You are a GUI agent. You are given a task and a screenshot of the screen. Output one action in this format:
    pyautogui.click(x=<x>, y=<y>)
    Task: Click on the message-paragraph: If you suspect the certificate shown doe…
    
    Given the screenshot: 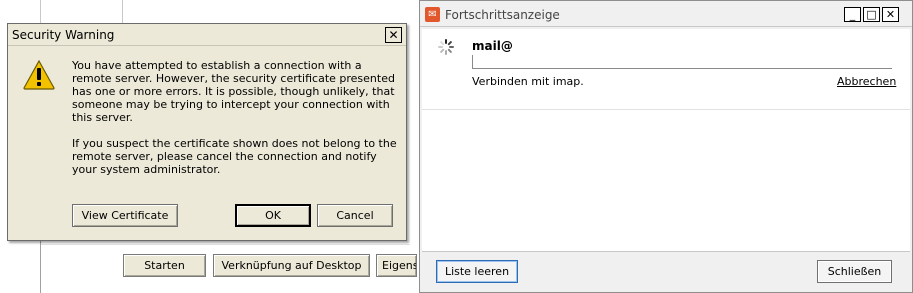 What is the action you would take?
    pyautogui.click(x=234, y=156)
    